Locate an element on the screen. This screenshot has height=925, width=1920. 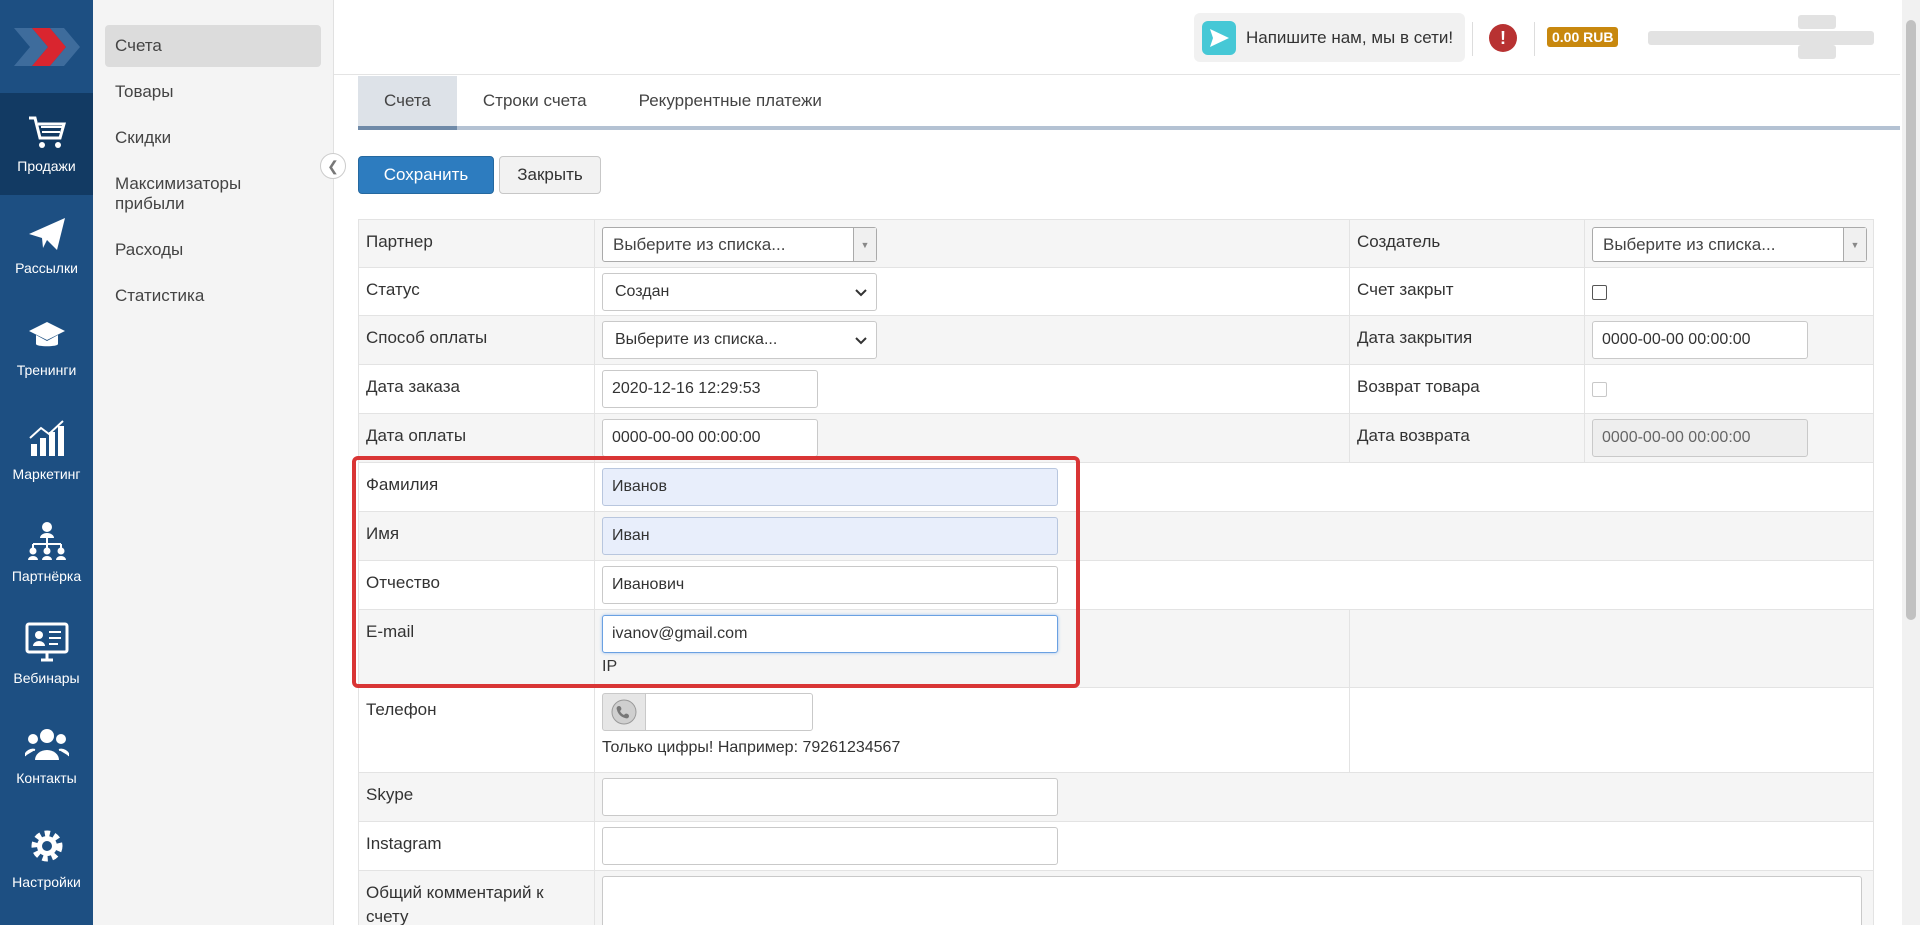
close-date-field: 0000-00-00 00:00:00 is located at coordinates (1700, 340).